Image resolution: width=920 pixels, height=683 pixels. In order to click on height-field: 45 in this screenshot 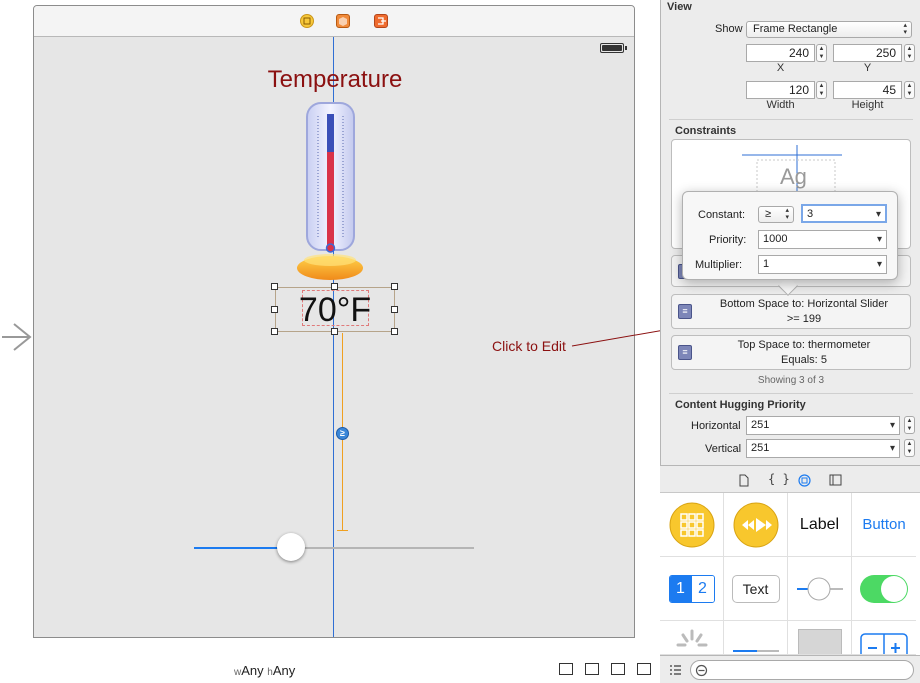, I will do `click(867, 90)`.